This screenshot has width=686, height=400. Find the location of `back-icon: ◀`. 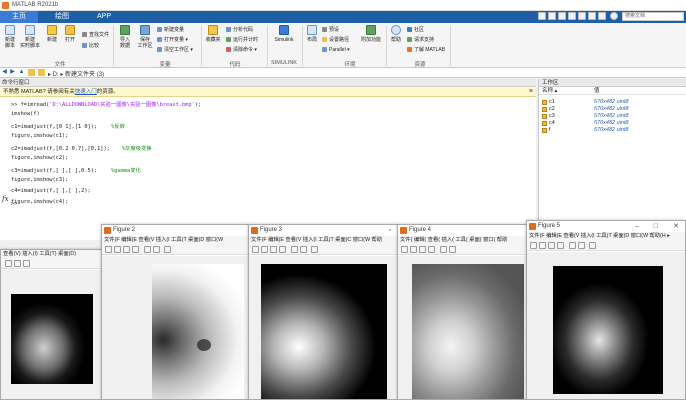

back-icon: ◀ is located at coordinates (4, 72).